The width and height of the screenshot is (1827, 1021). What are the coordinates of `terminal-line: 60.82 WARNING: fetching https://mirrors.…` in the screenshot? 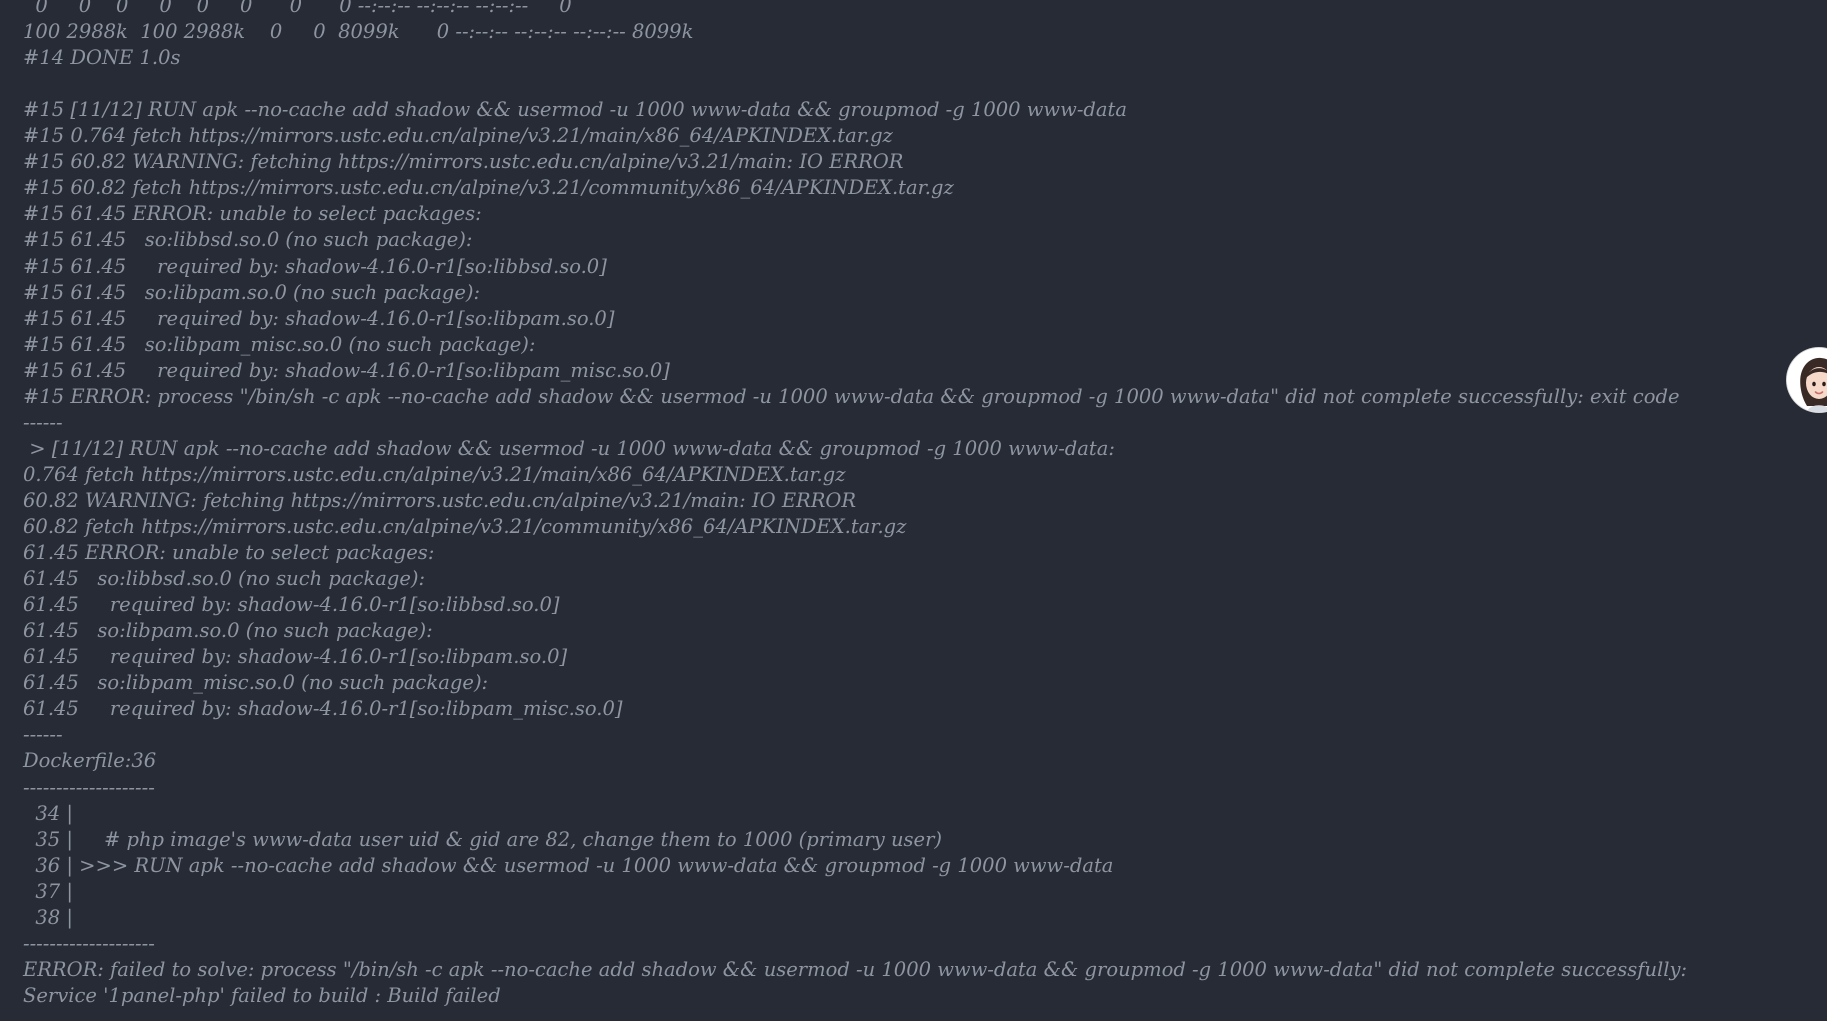 It's located at (440, 500).